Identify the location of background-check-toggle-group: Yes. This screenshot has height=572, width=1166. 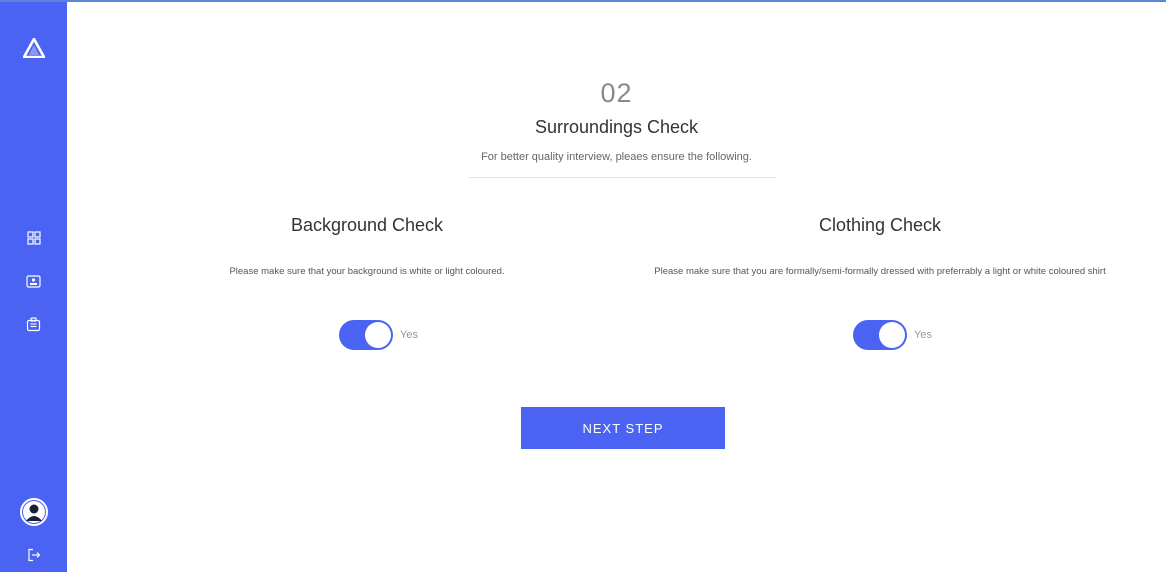
(378, 335).